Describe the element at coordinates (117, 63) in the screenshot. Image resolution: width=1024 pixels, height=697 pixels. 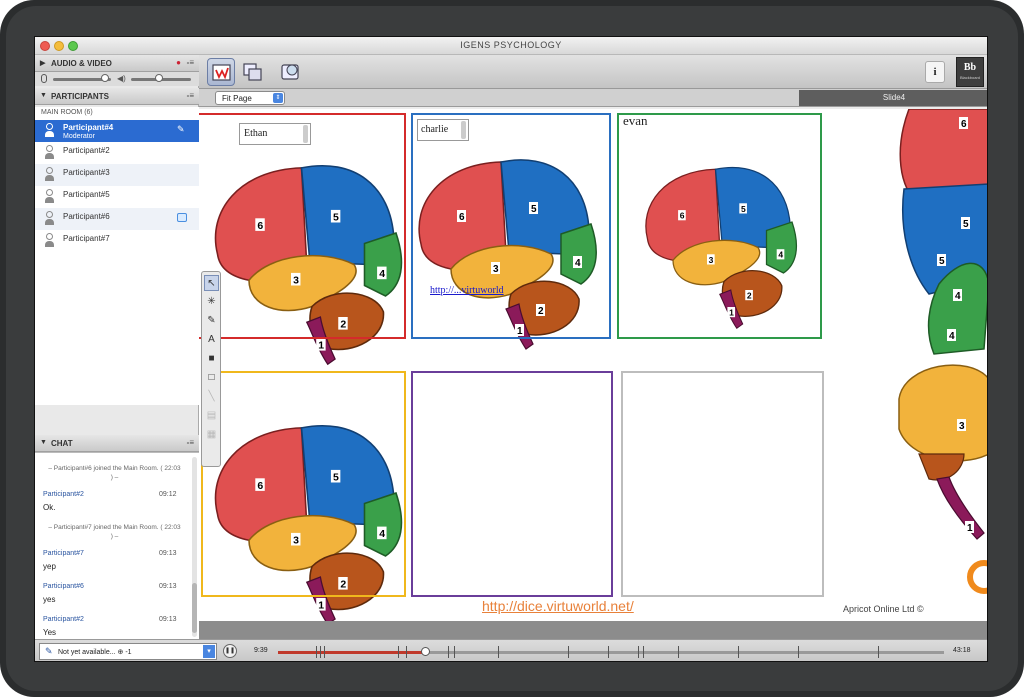
I see `audio-video-header: ▶ AUDIO & VIDEO ● -≡` at that location.